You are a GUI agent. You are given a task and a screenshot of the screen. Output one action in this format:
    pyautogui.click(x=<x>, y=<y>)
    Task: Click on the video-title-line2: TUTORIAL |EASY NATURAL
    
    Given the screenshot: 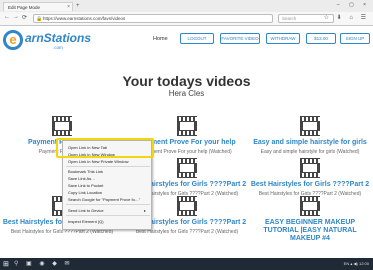 What is the action you would take?
    pyautogui.click(x=310, y=231)
    